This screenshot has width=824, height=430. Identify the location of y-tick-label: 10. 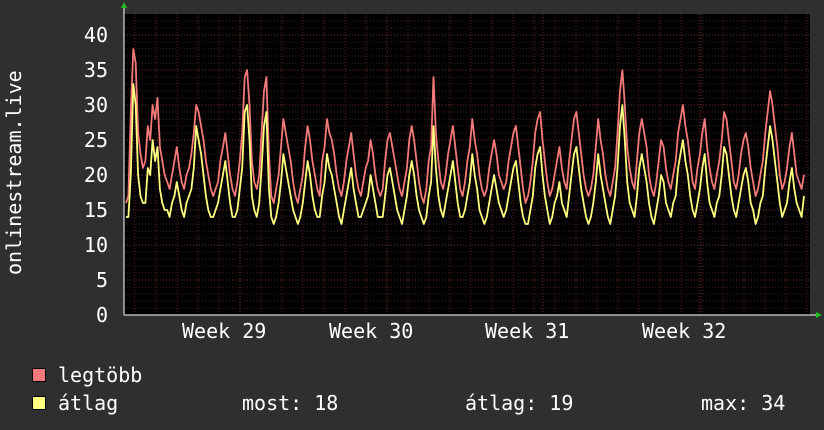
(96, 245).